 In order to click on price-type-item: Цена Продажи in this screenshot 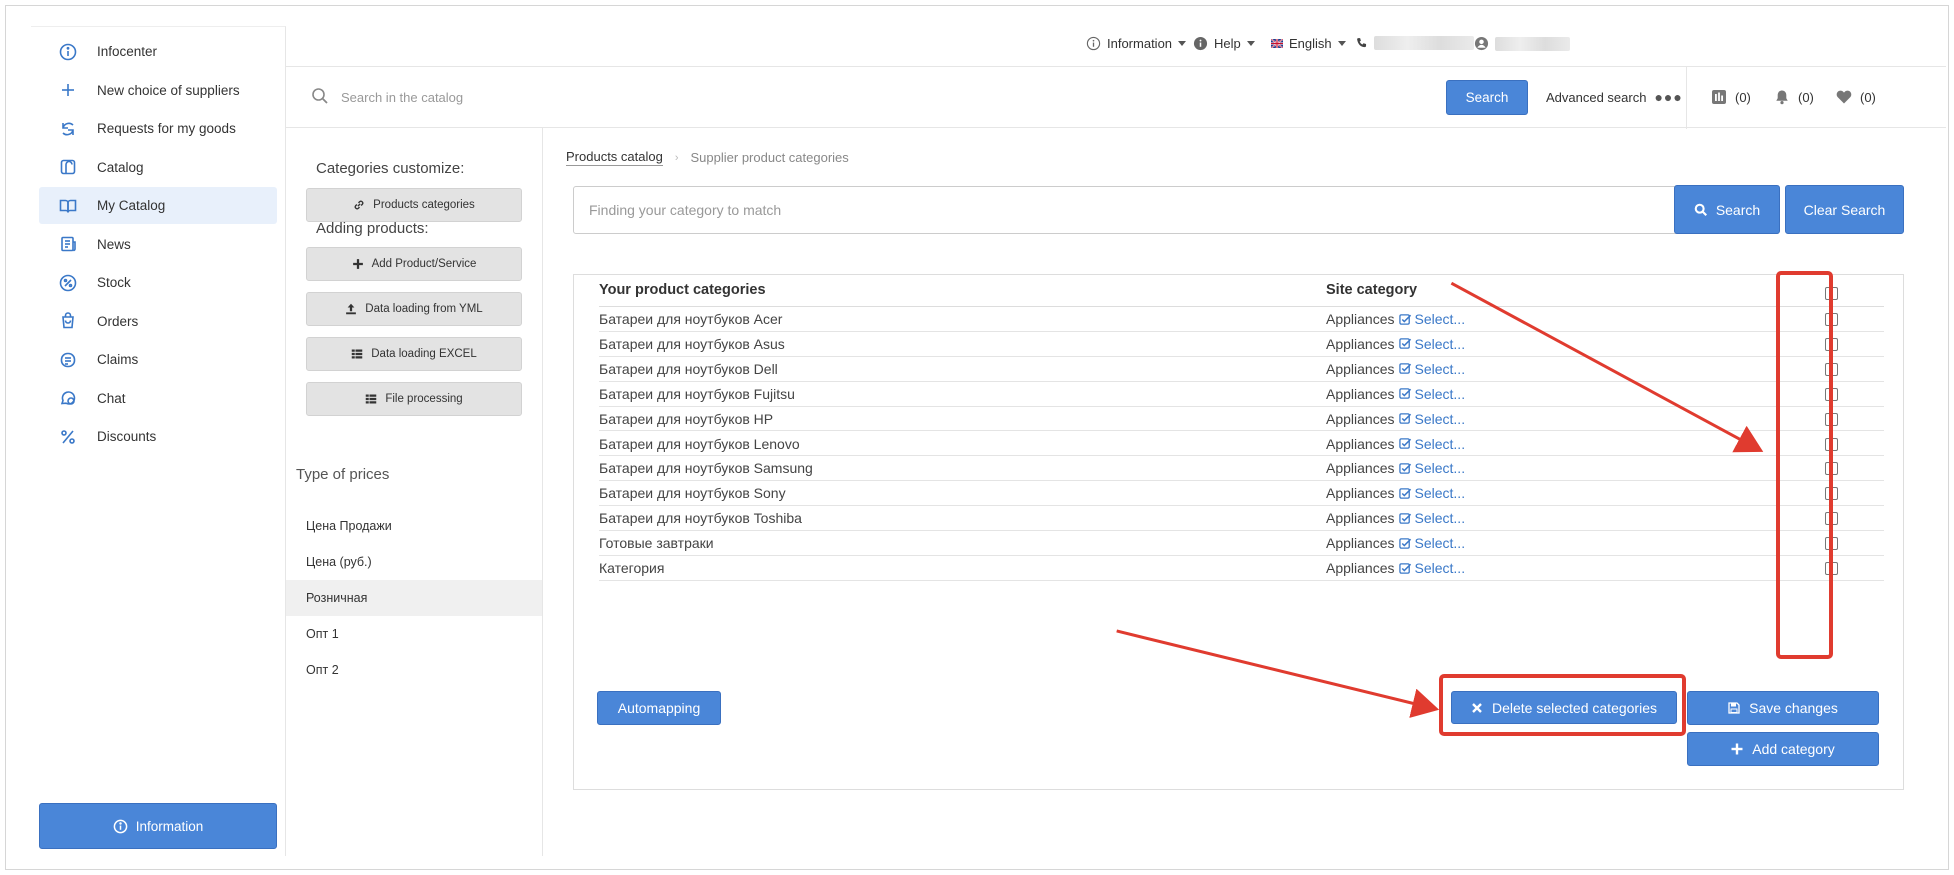, I will do `click(414, 526)`.